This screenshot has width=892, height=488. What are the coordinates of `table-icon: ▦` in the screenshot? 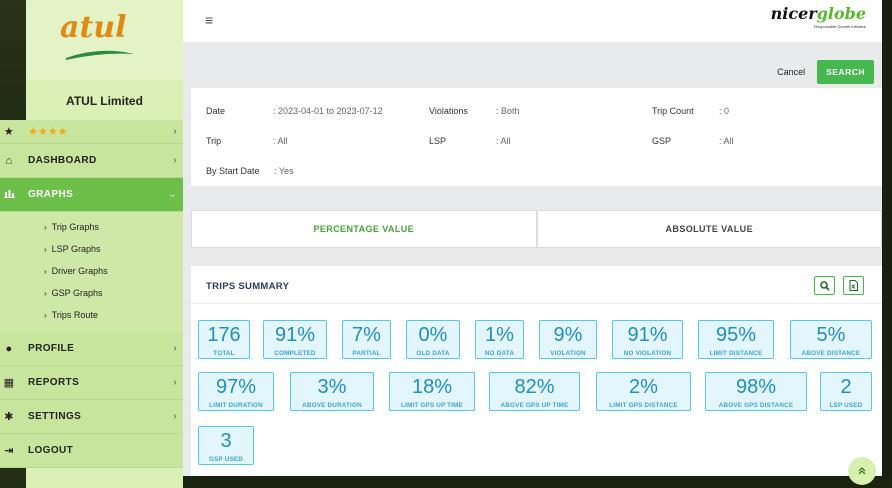 It's located at (9, 383).